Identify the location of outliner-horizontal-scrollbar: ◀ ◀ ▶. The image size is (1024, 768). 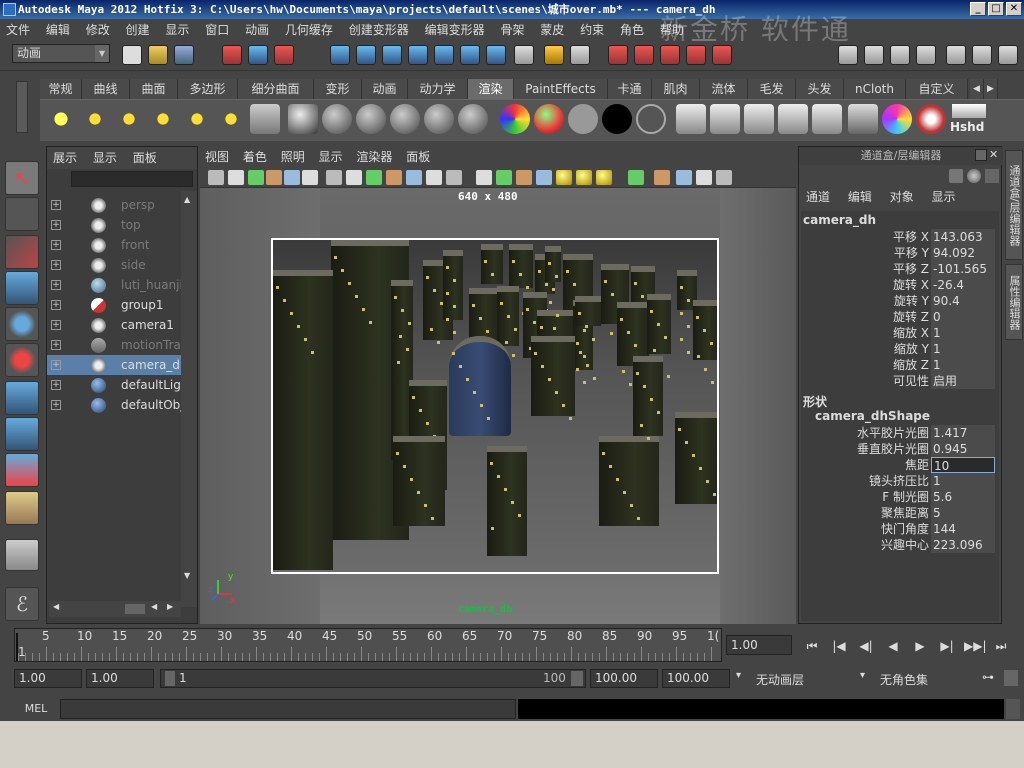
(115, 609).